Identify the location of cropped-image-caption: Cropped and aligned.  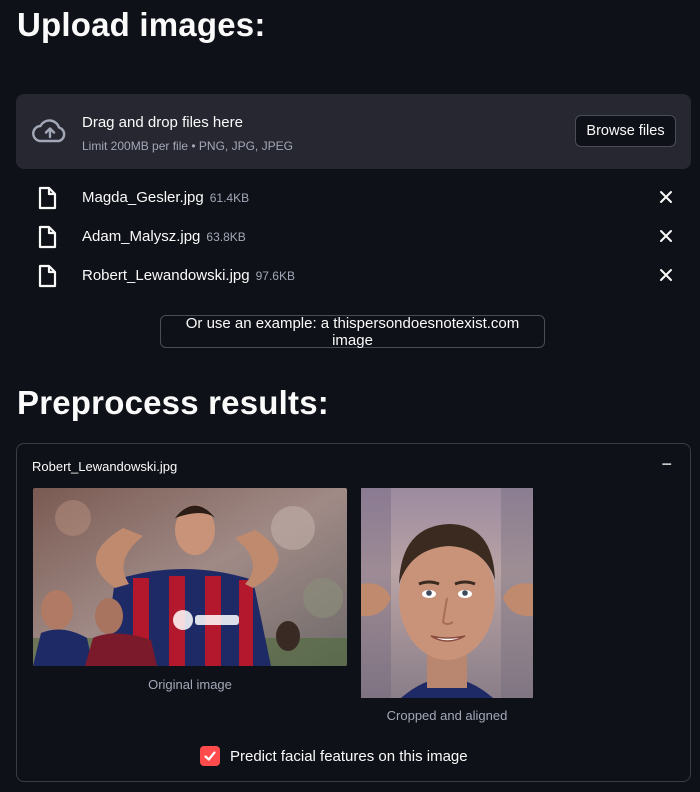
(447, 715).